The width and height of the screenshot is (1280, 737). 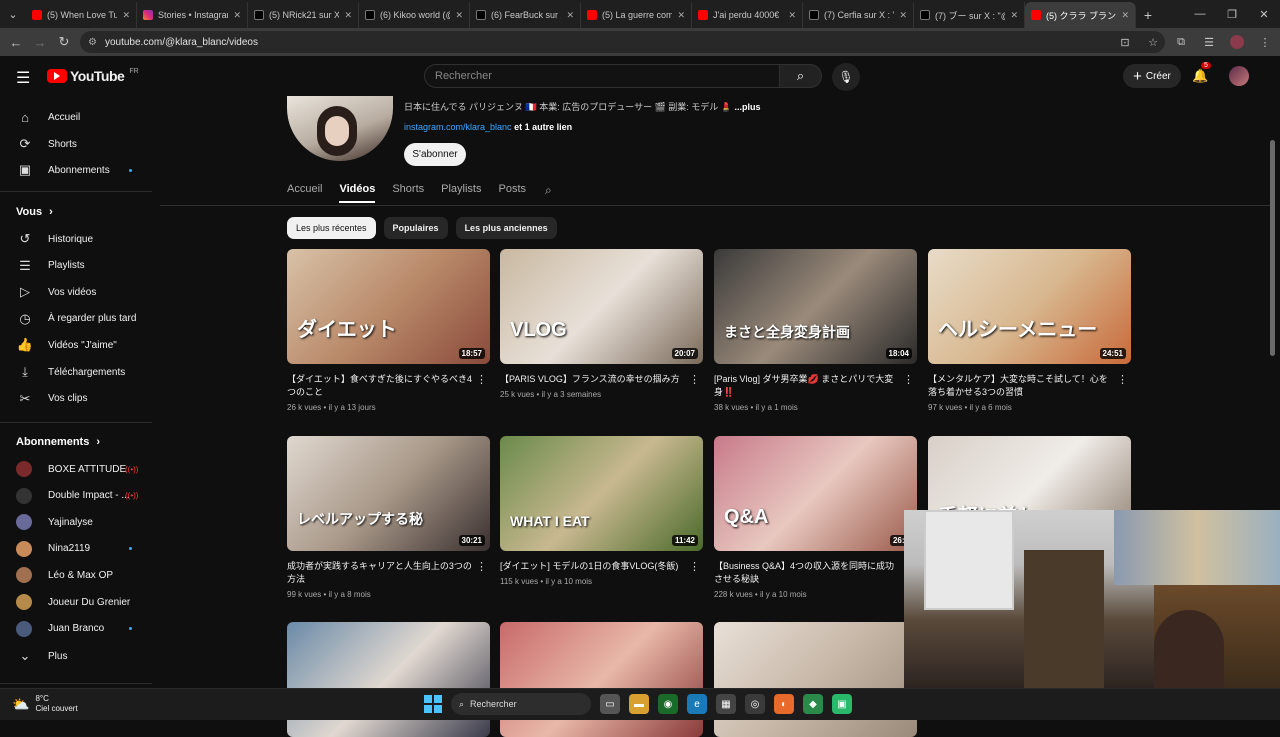 What do you see at coordinates (813, 704) in the screenshot?
I see `app-icon: ◆` at bounding box center [813, 704].